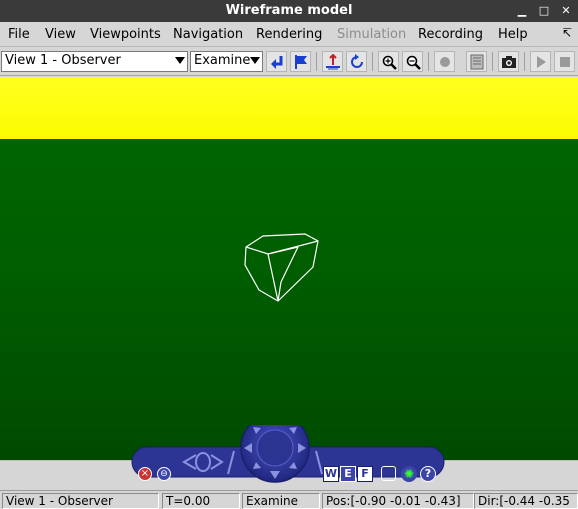  I want to click on zoom-in-icon, so click(389, 62).